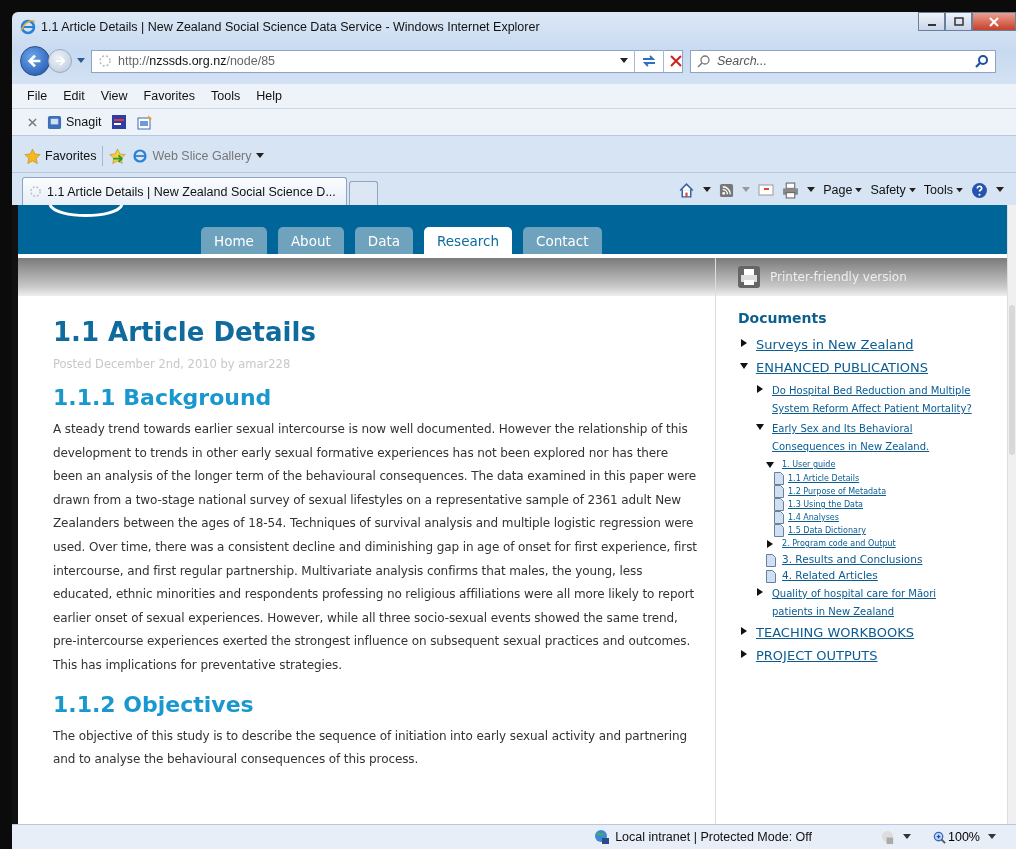  What do you see at coordinates (843, 190) in the screenshot?
I see `command-menu: Page` at bounding box center [843, 190].